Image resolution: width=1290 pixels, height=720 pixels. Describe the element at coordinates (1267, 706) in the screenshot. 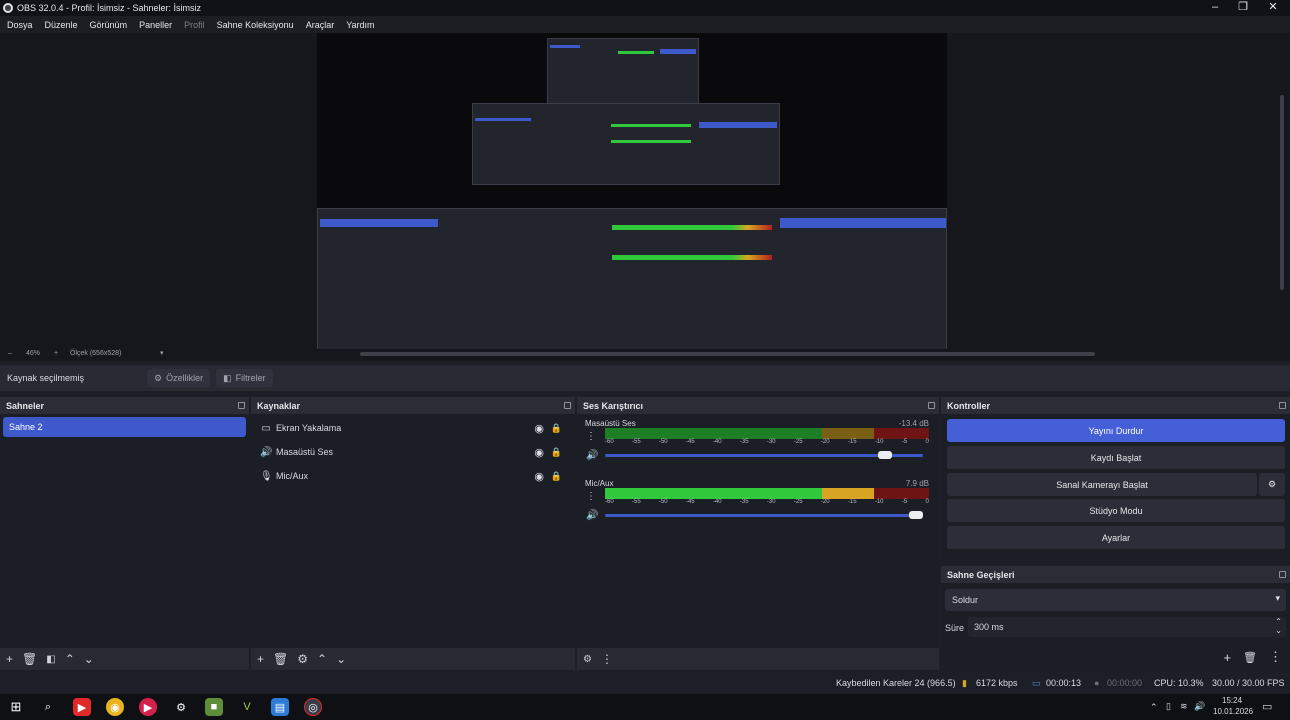

I see `notification-icon: ▭` at that location.